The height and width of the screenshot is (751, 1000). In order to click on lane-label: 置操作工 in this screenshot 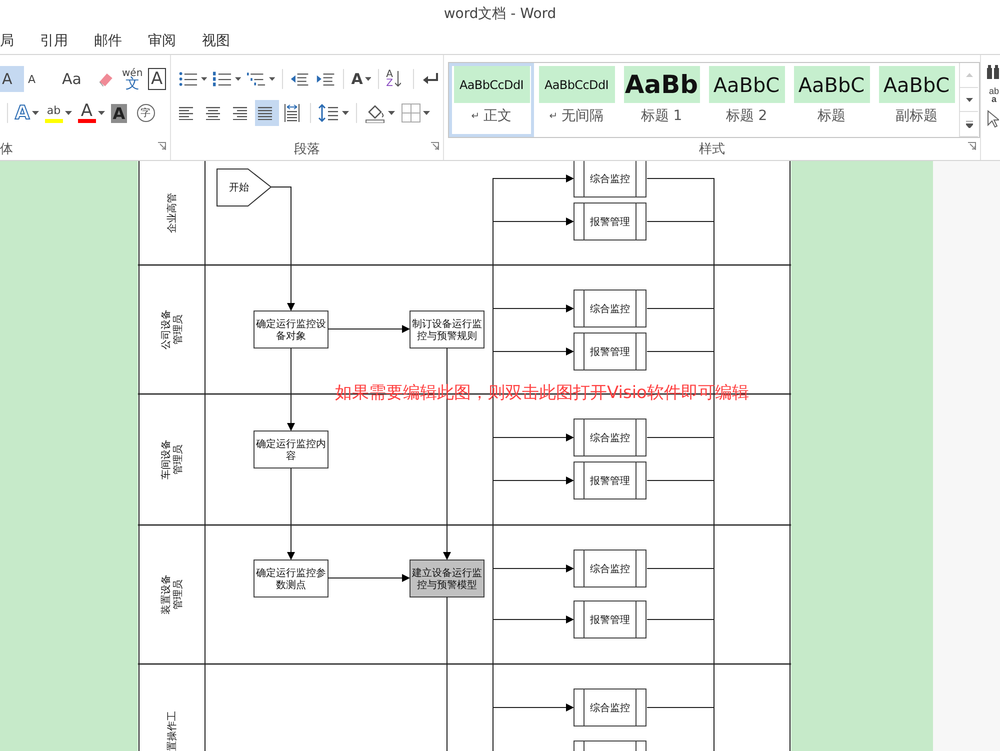, I will do `click(172, 731)`.